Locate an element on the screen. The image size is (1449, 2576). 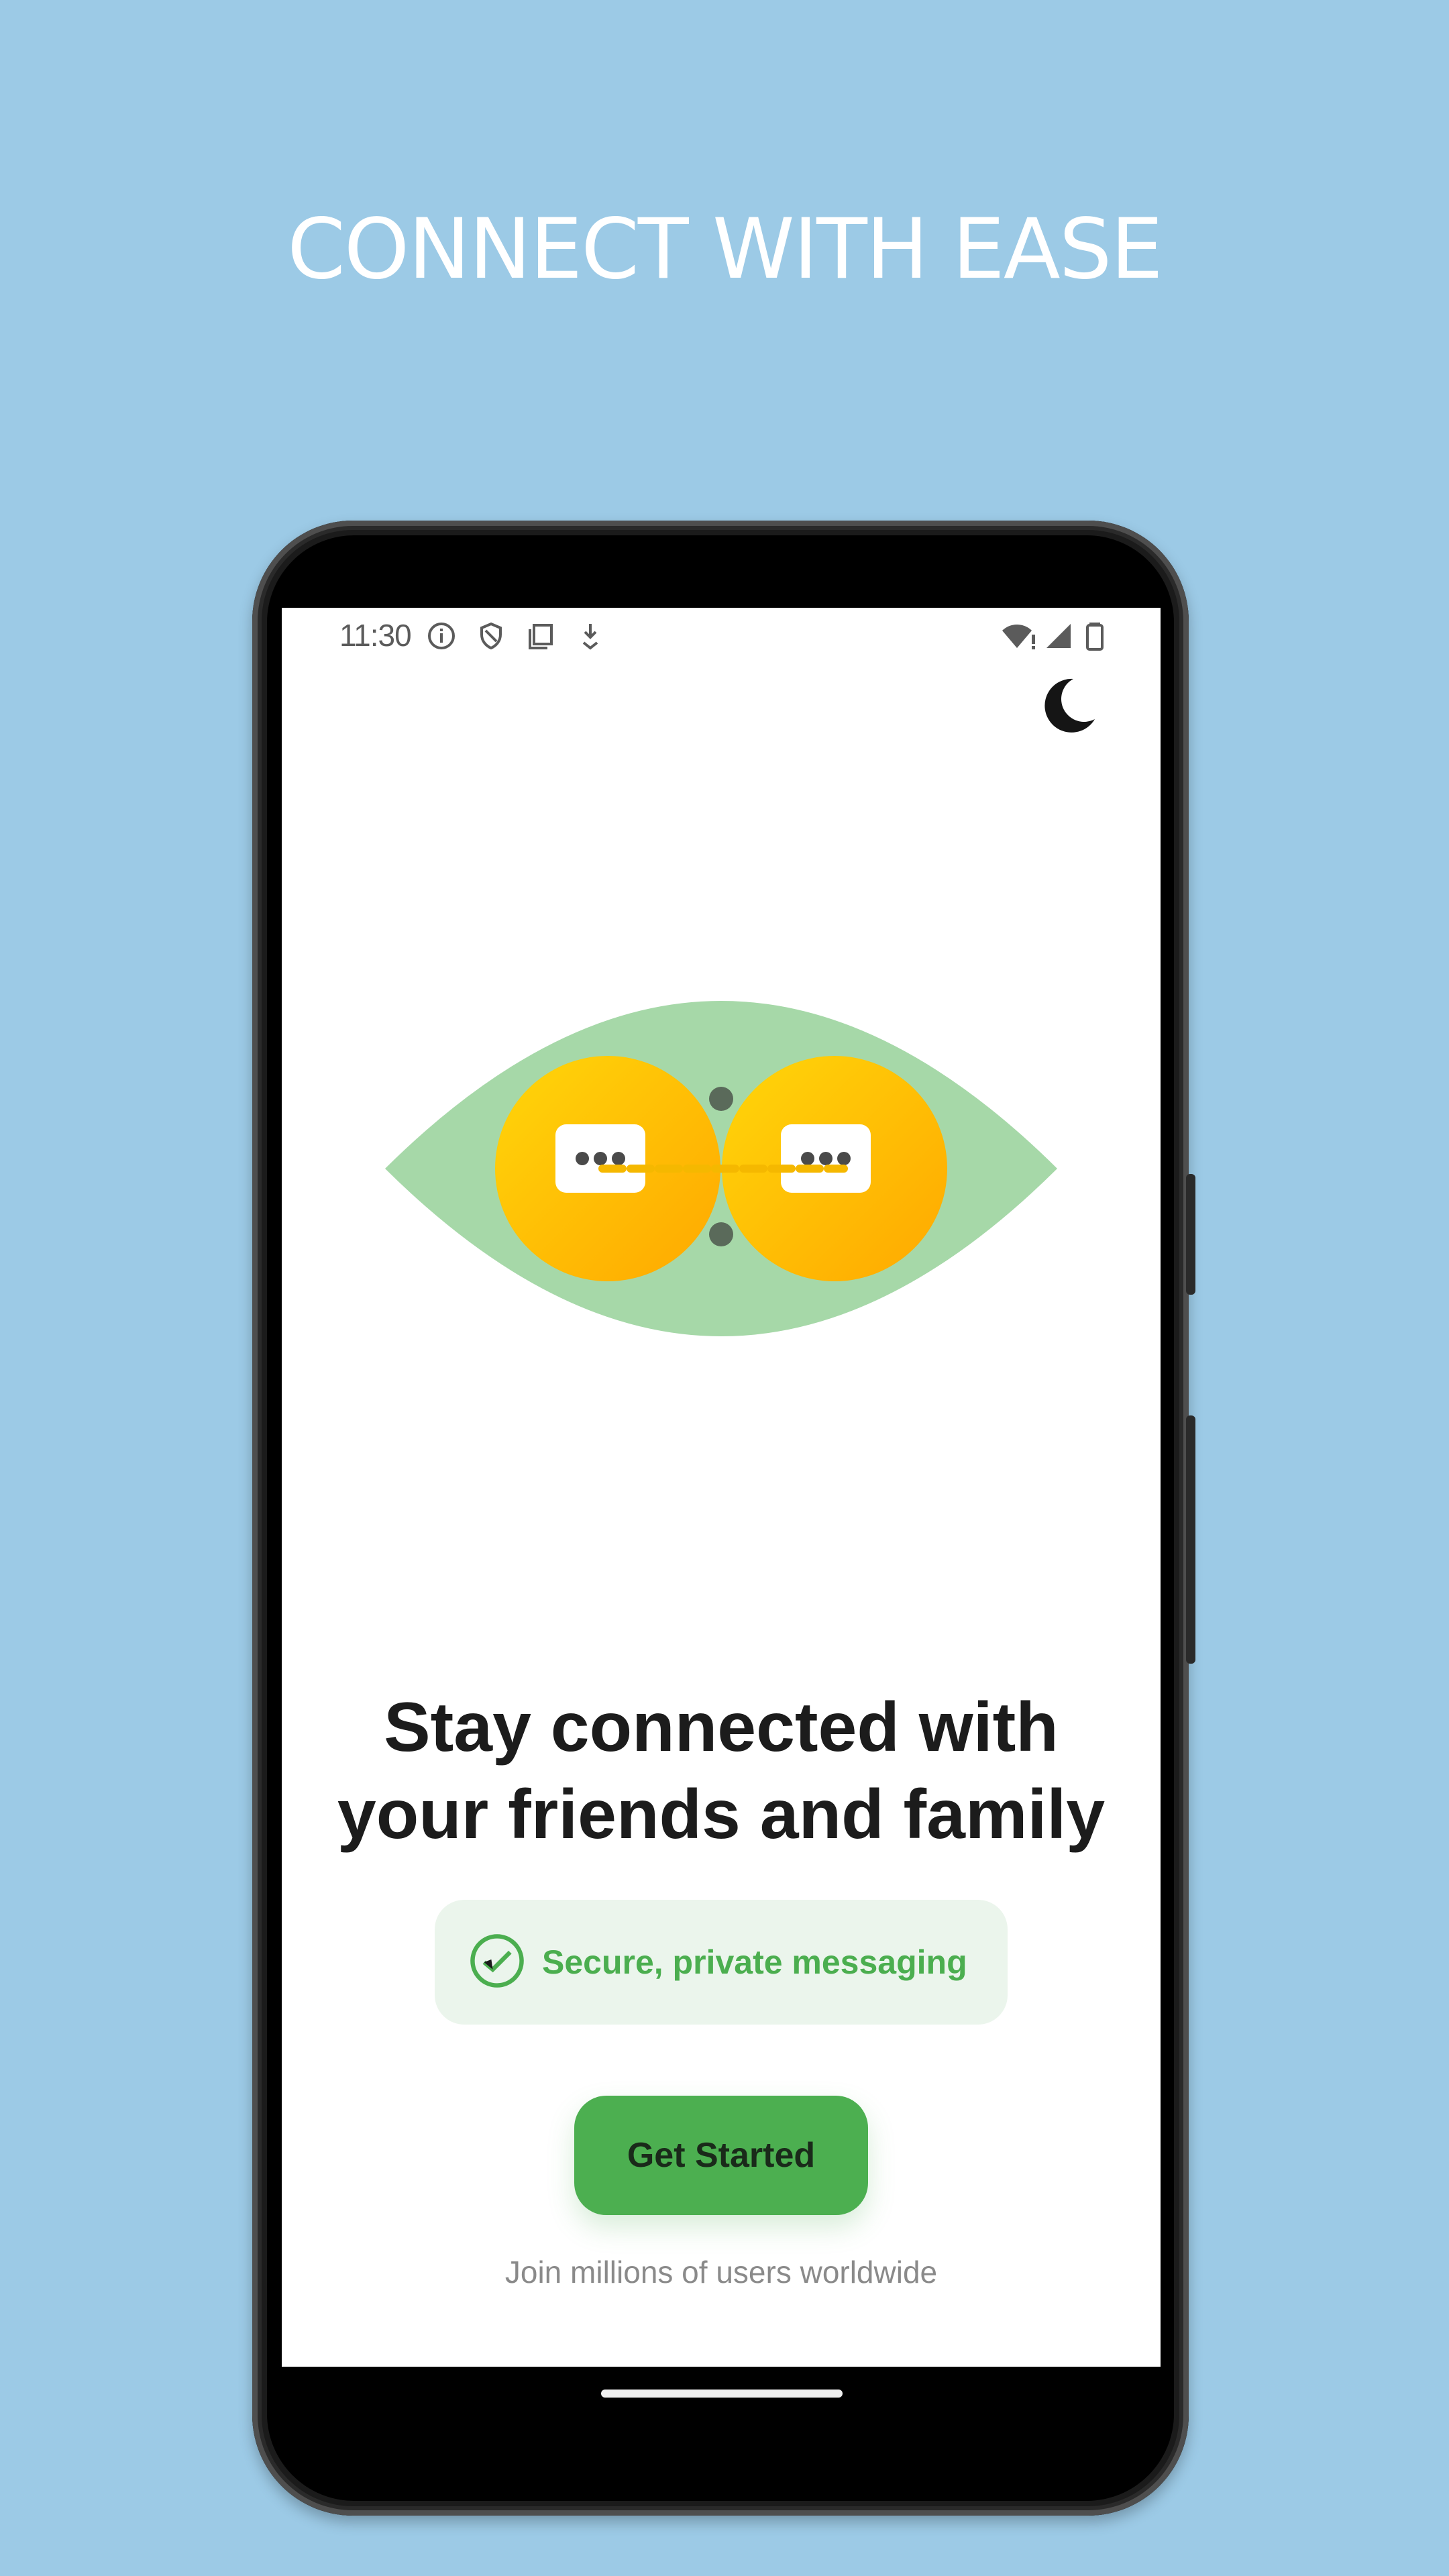
download-icon is located at coordinates (590, 637).